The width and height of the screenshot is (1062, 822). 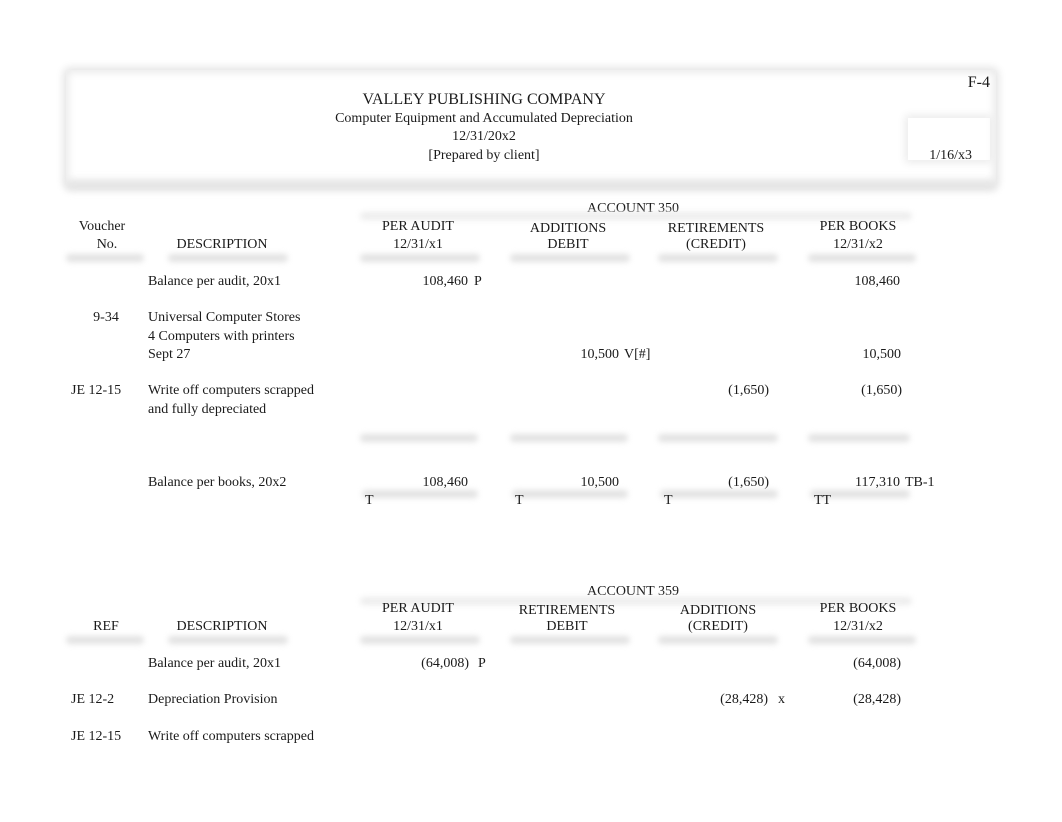 I want to click on per-books-value: (64,008), so click(x=877, y=663).